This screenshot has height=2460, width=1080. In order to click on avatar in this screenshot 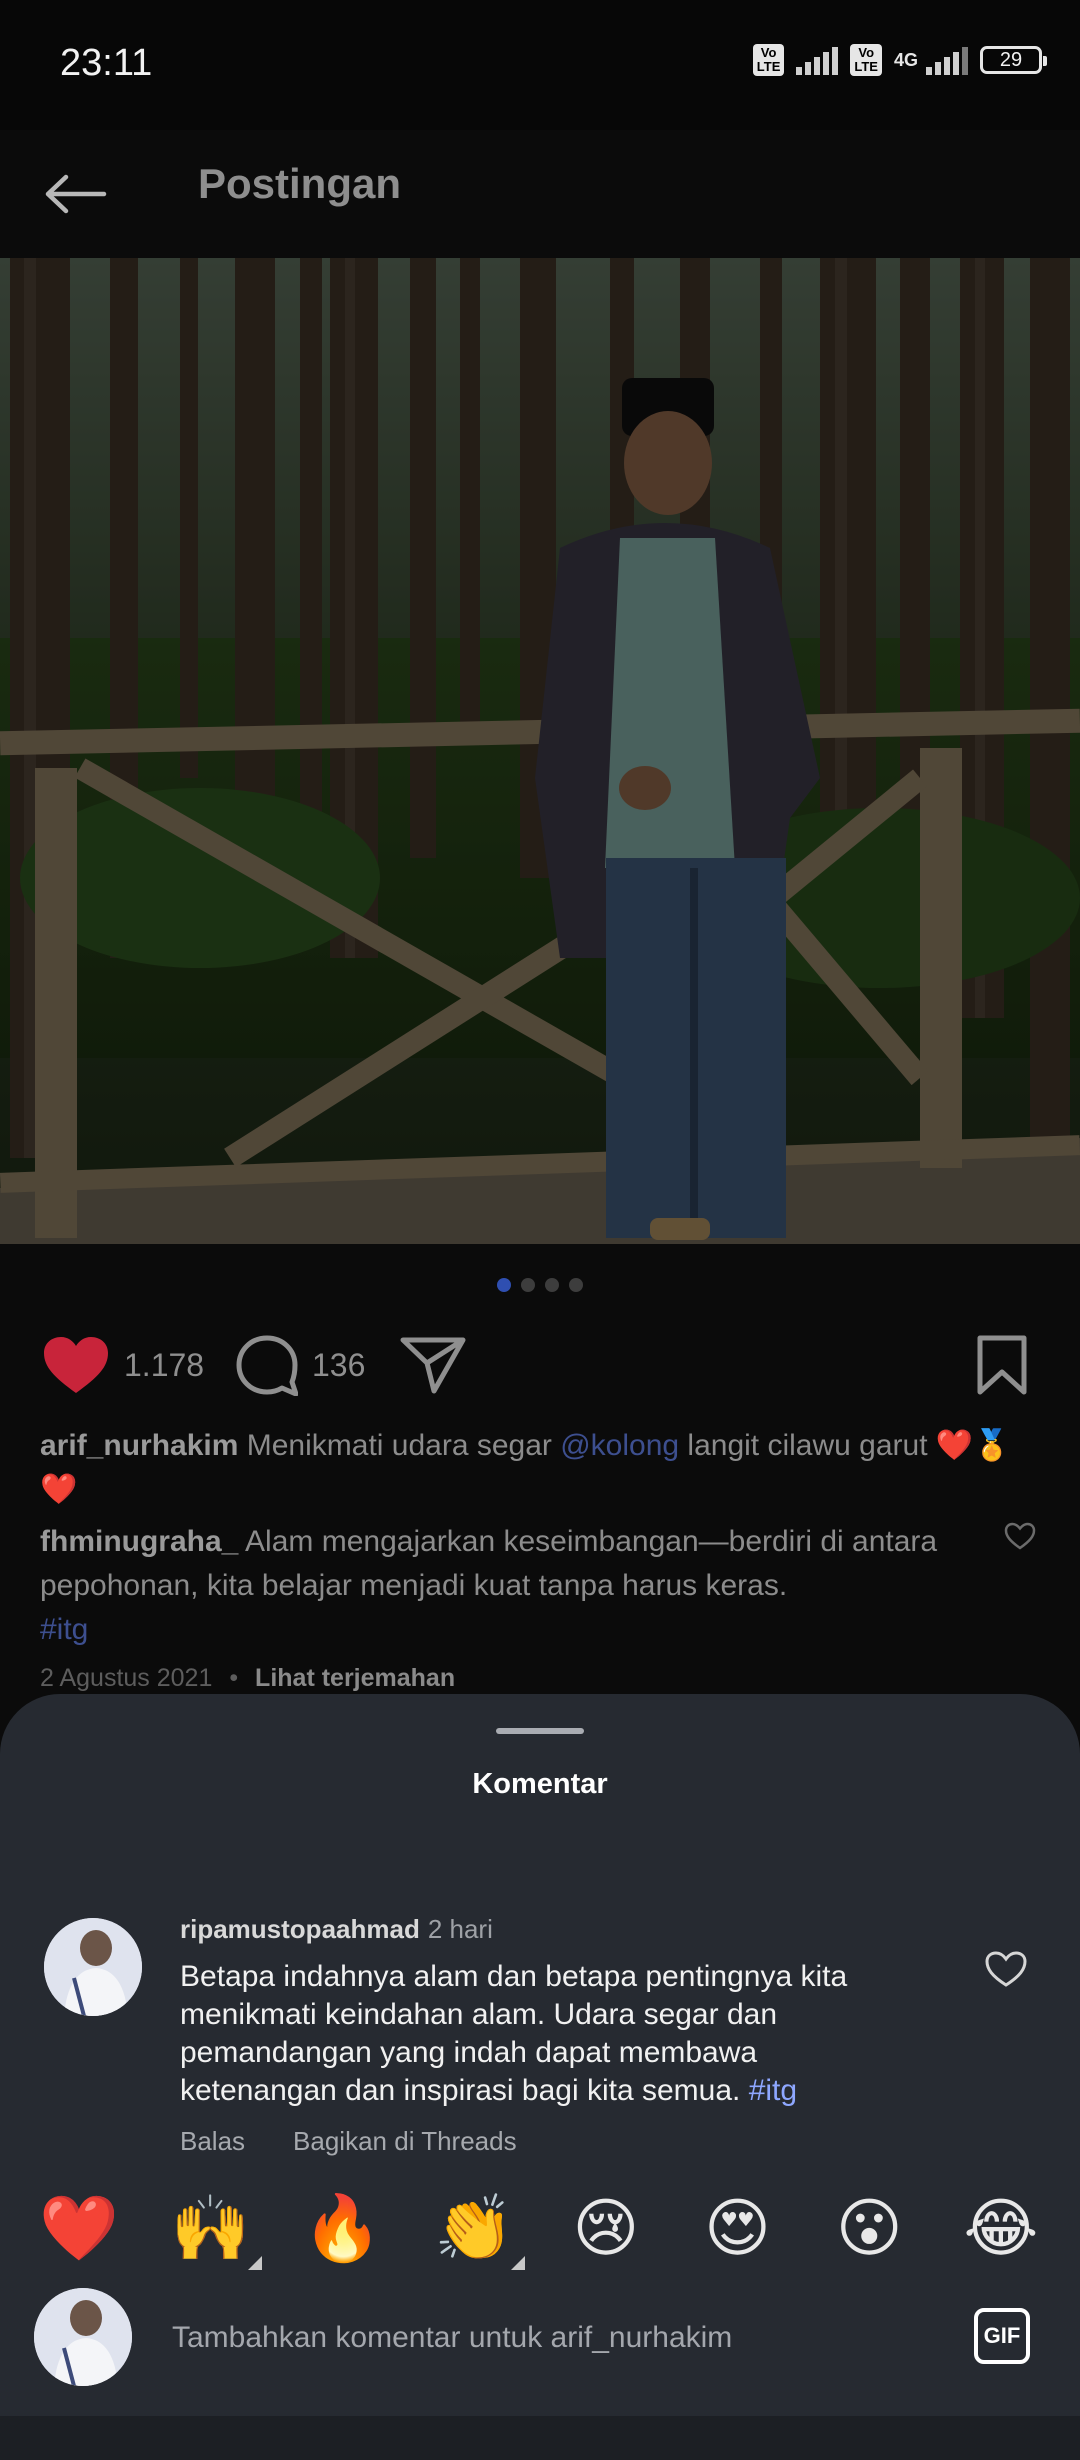, I will do `click(93, 1967)`.